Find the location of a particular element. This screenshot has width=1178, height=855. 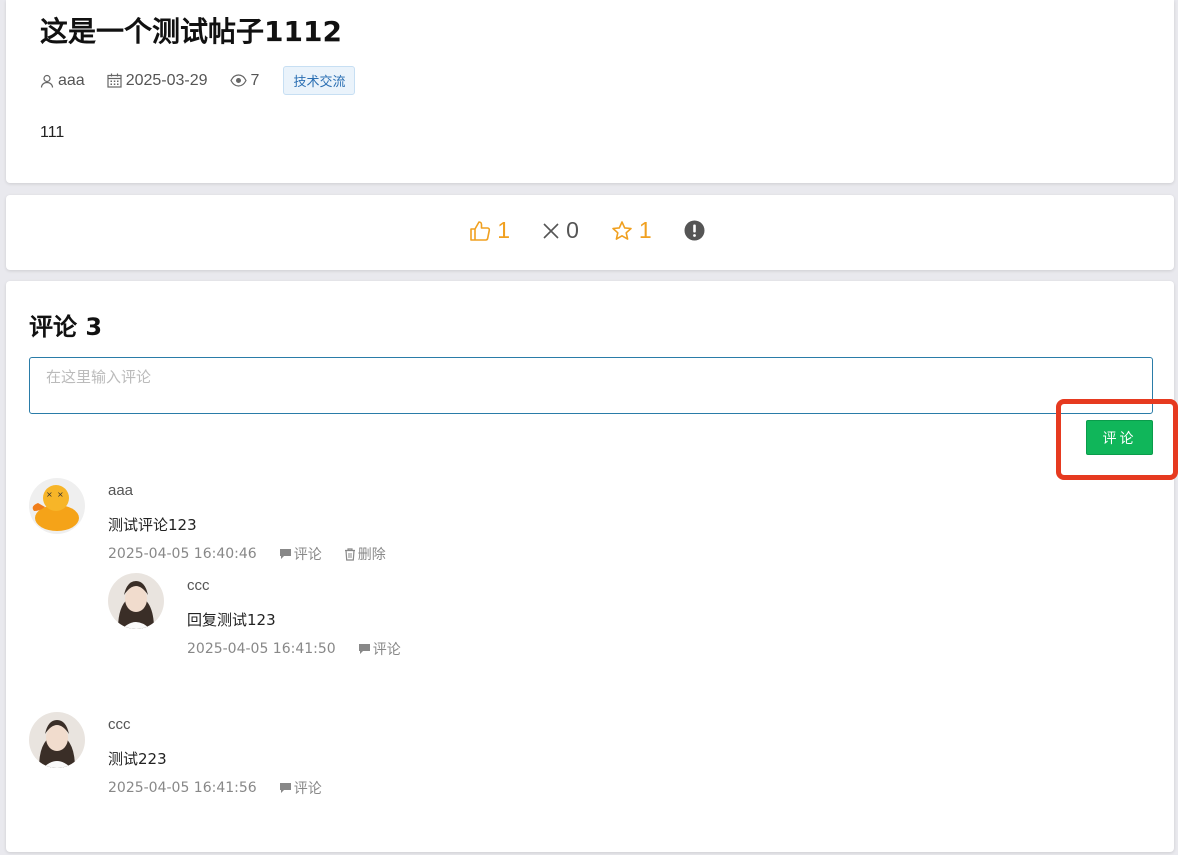

delete-button: 删除 is located at coordinates (365, 554).